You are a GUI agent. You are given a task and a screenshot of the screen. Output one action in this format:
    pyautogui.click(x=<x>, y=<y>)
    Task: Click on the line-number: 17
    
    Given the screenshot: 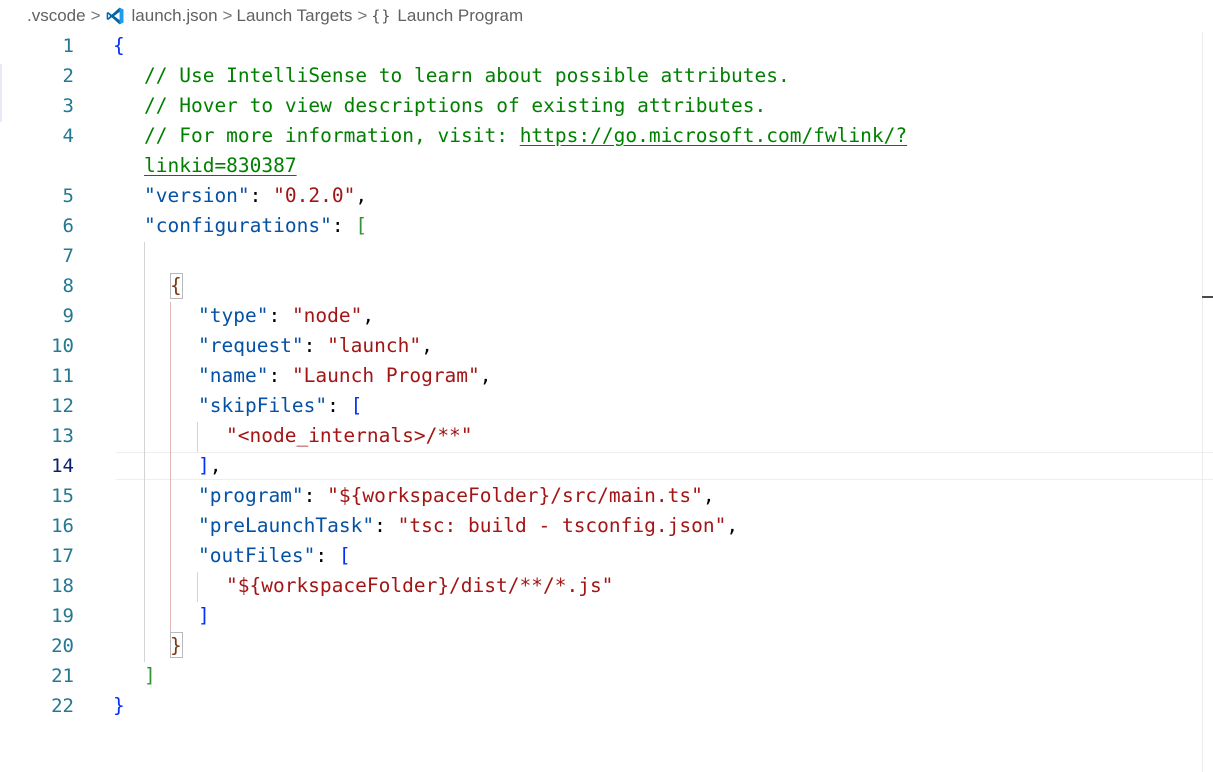 What is the action you would take?
    pyautogui.click(x=62, y=556)
    